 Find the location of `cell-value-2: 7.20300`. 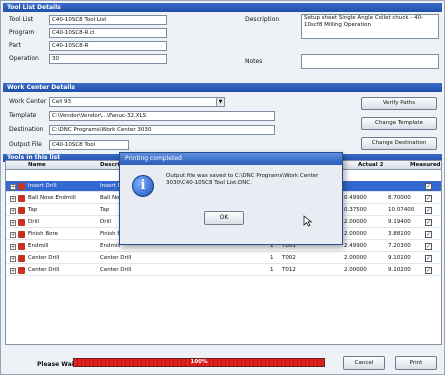

cell-value-2: 7.20300 is located at coordinates (399, 246).